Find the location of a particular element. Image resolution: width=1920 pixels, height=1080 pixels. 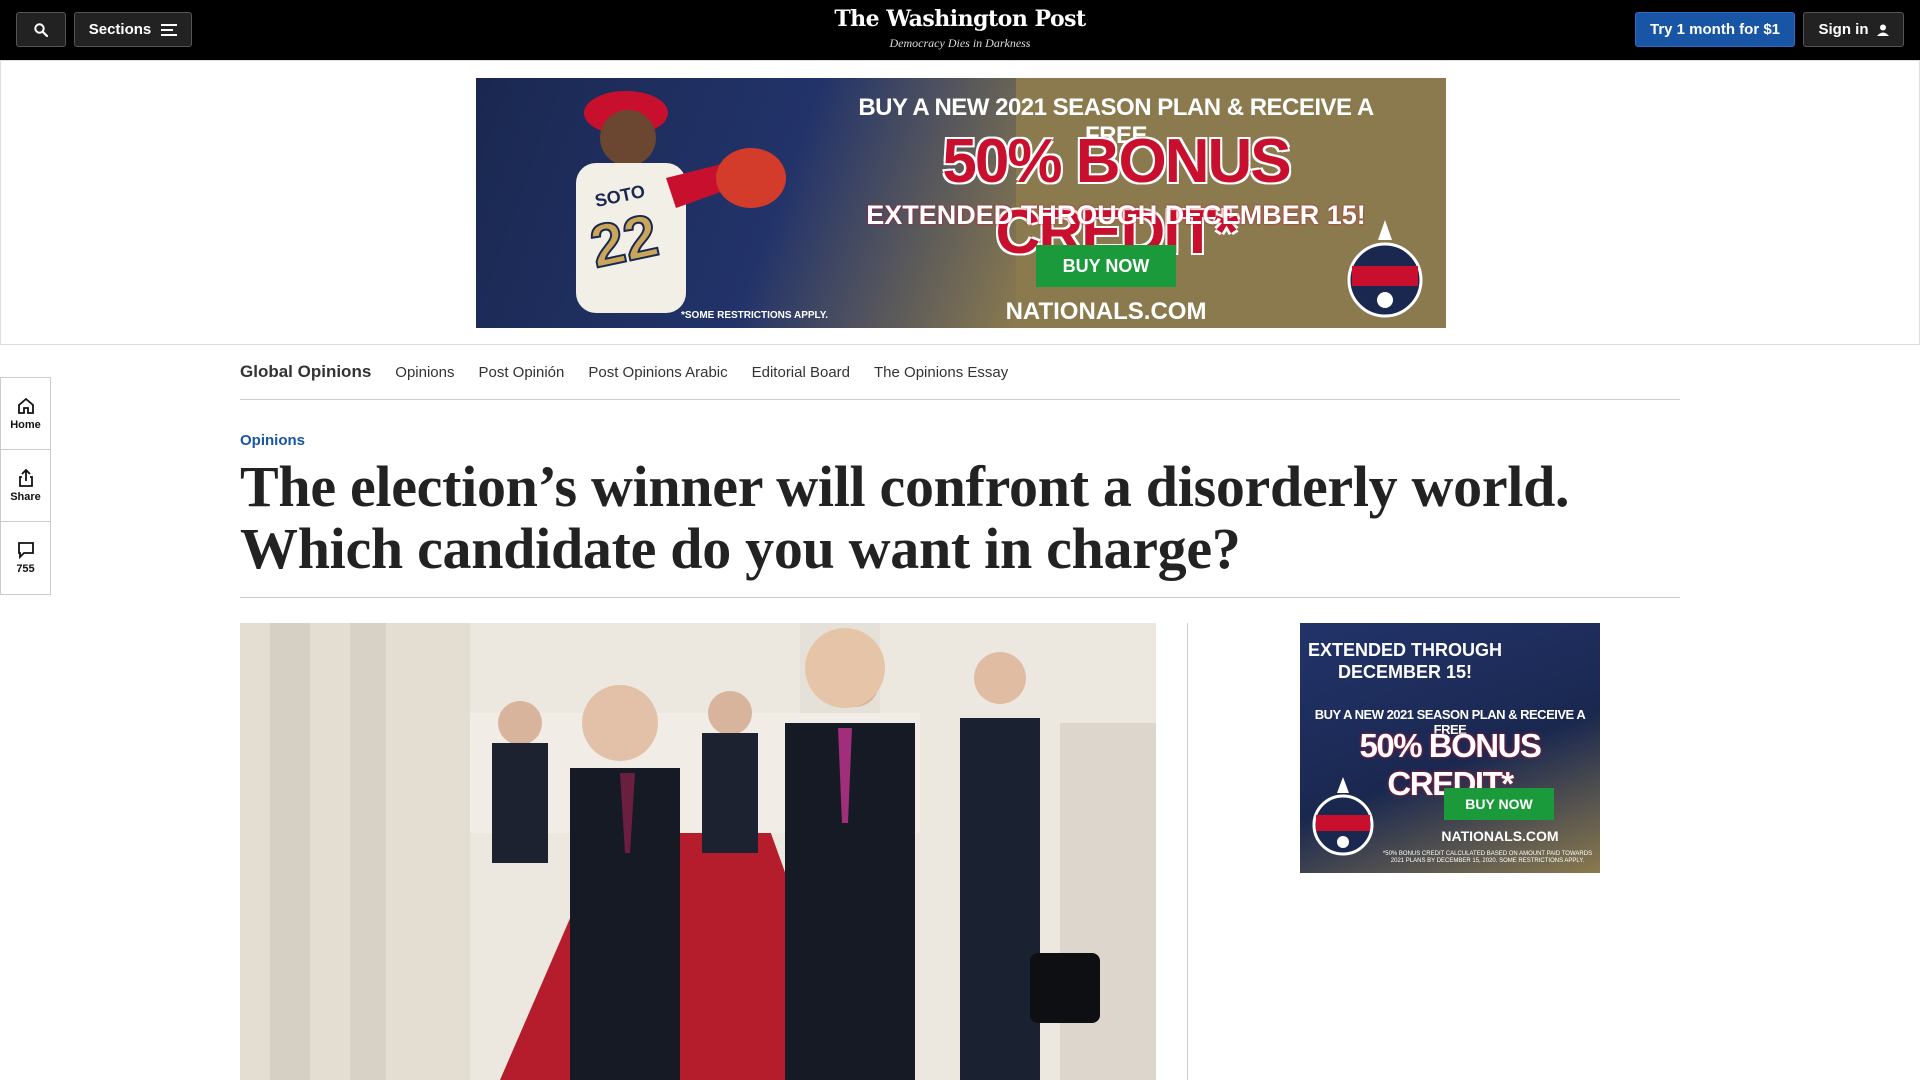

sign-in-button: Sign in is located at coordinates (1853, 29).